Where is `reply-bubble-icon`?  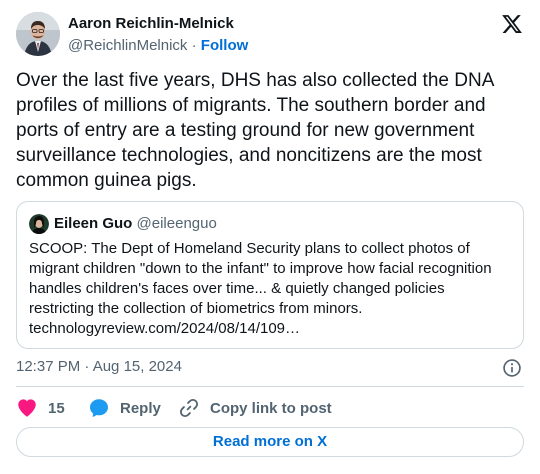 reply-bubble-icon is located at coordinates (99, 408).